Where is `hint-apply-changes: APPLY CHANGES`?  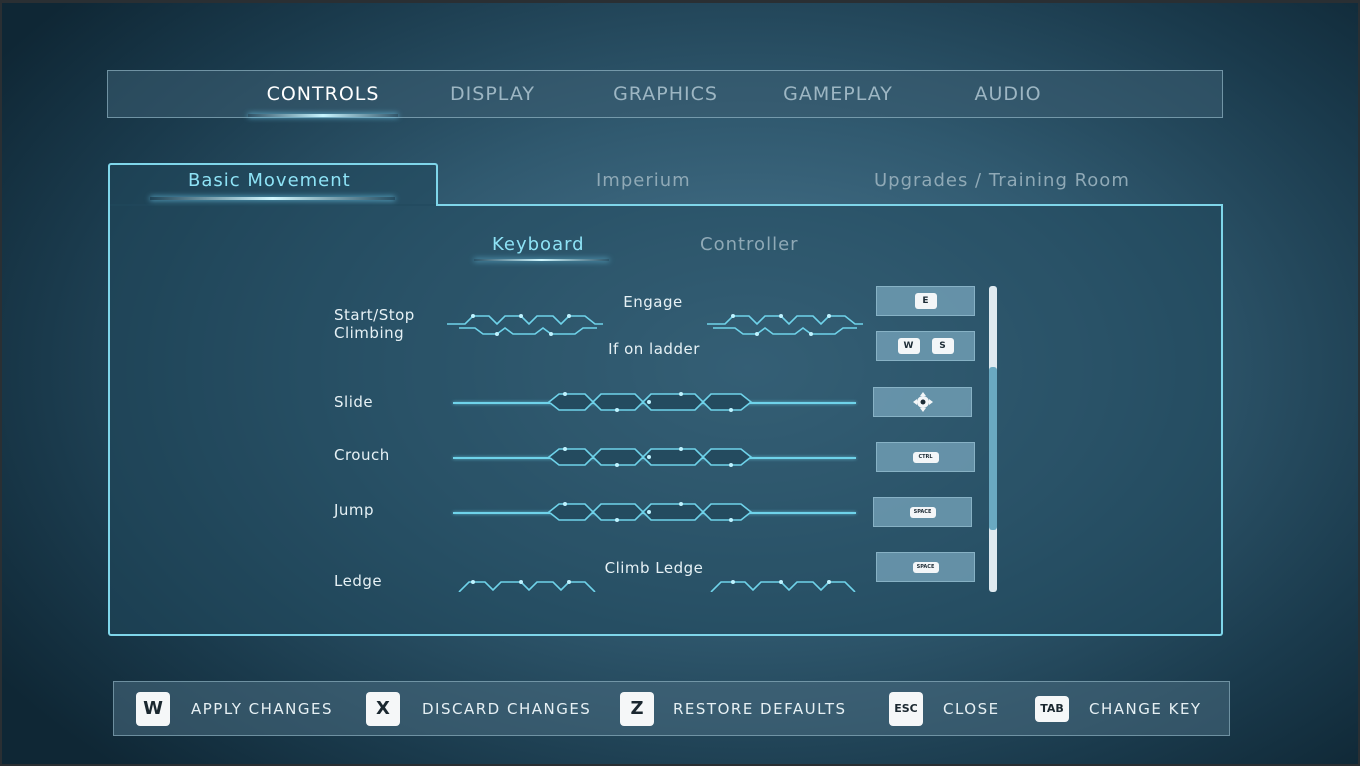 hint-apply-changes: APPLY CHANGES is located at coordinates (262, 709).